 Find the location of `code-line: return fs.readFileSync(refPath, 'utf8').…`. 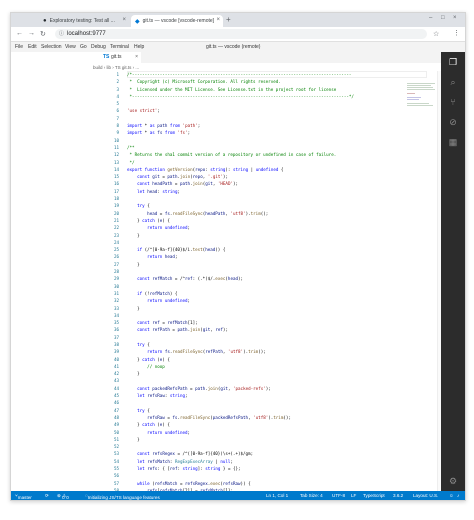

code-line: return fs.readFileSync(refPath, 'utf8').… is located at coordinates (240, 351).